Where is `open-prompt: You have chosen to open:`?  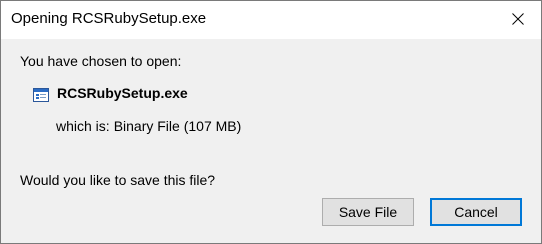
open-prompt: You have chosen to open: is located at coordinates (101, 61).